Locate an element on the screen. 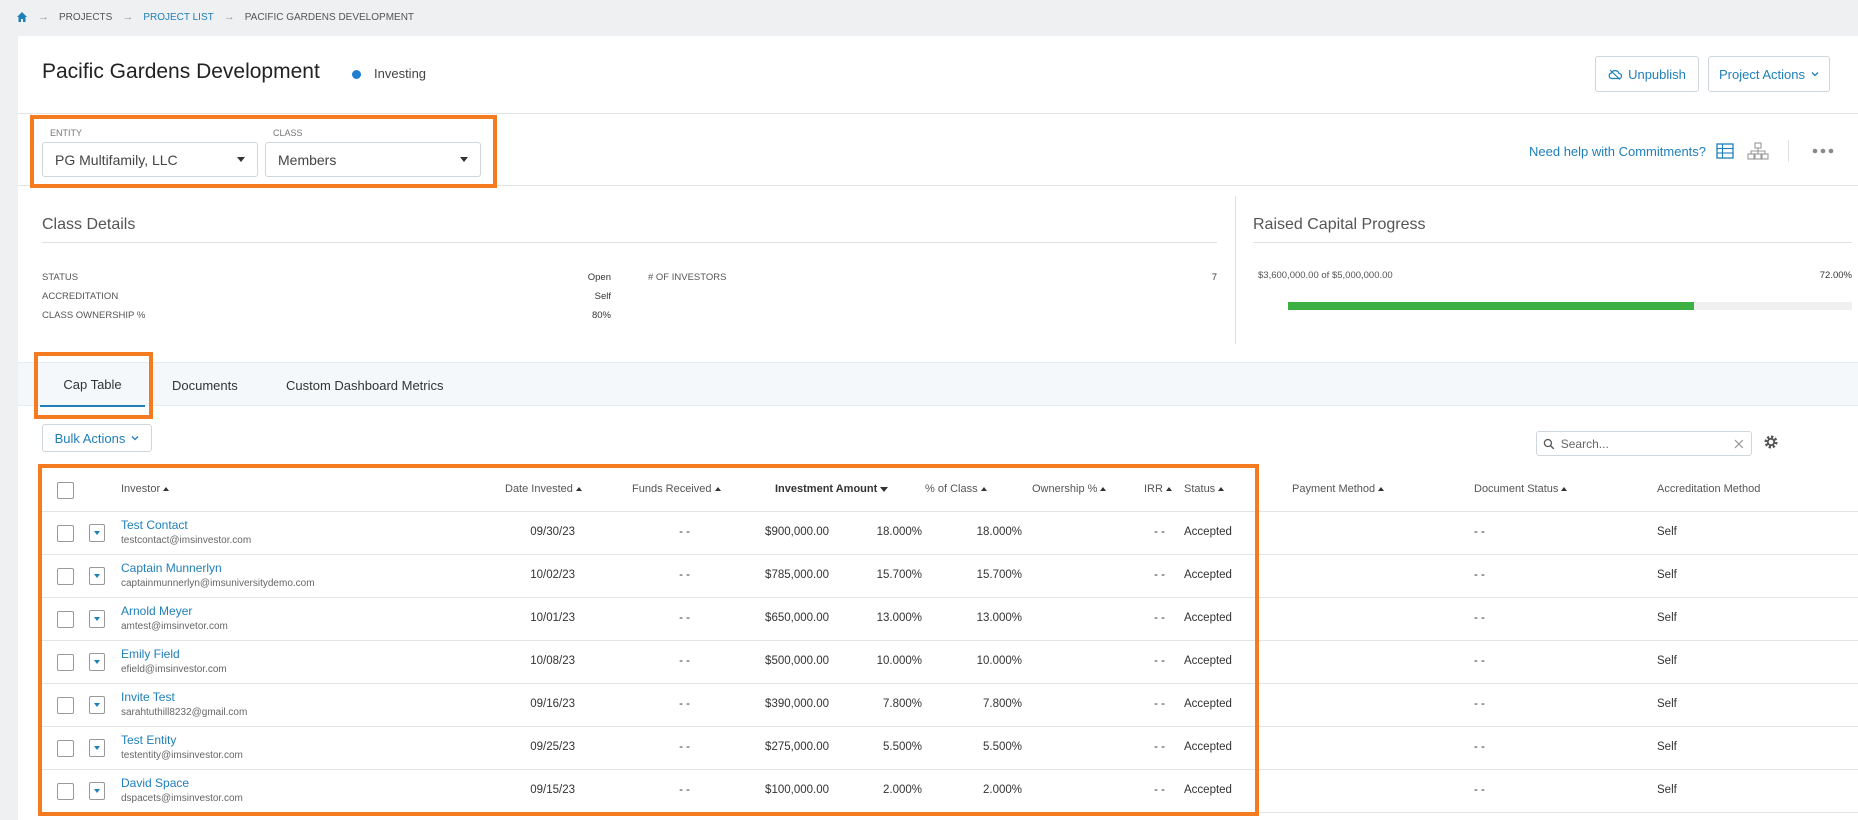  raised-capital-percent: 72.00% is located at coordinates (1835, 275).